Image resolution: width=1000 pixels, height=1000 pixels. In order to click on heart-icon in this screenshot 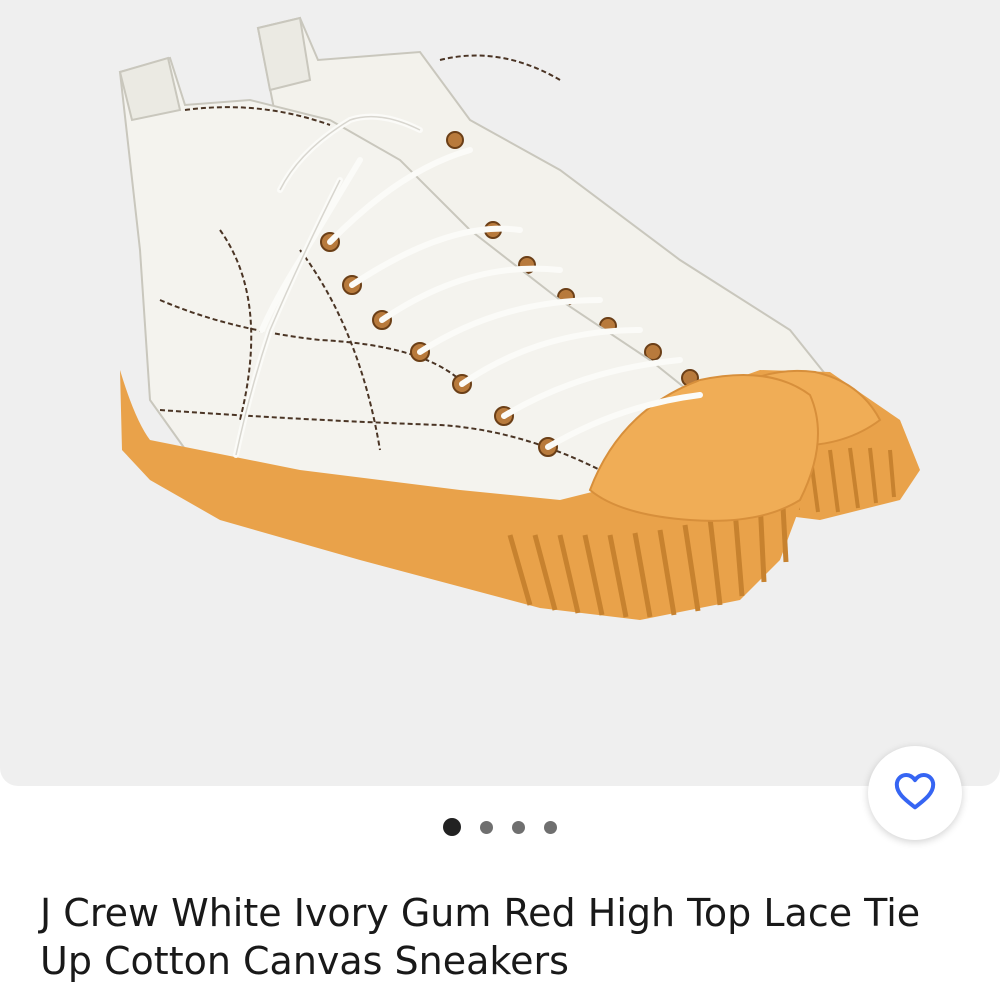, I will do `click(915, 793)`.